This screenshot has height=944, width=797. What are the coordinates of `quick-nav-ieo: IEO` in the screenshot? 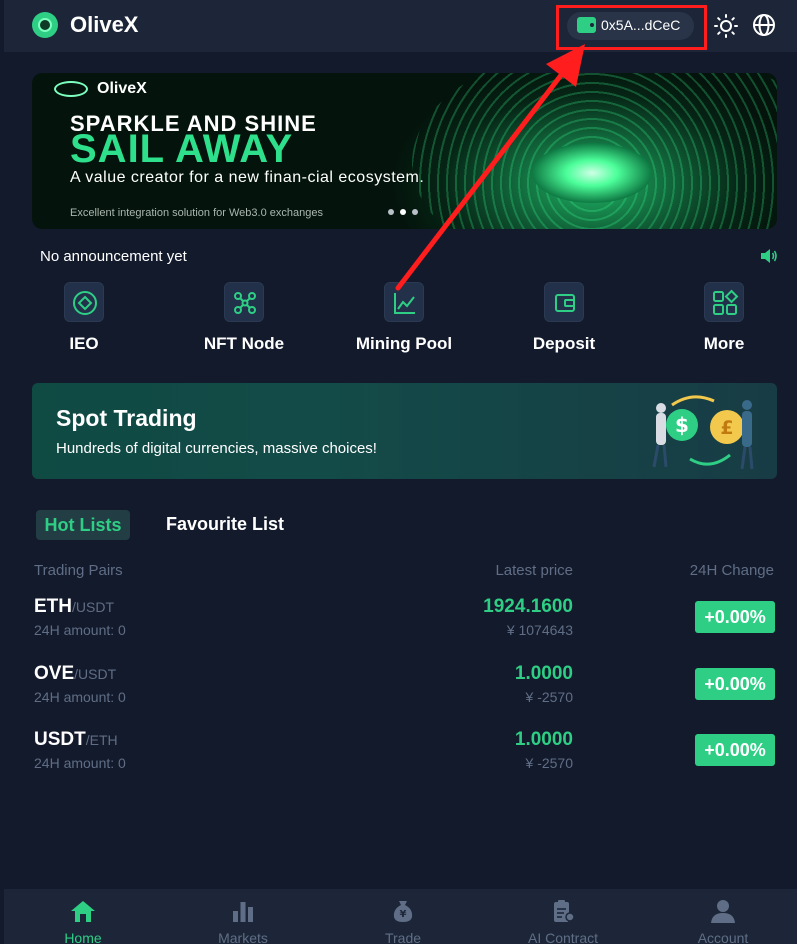 It's located at (84, 318).